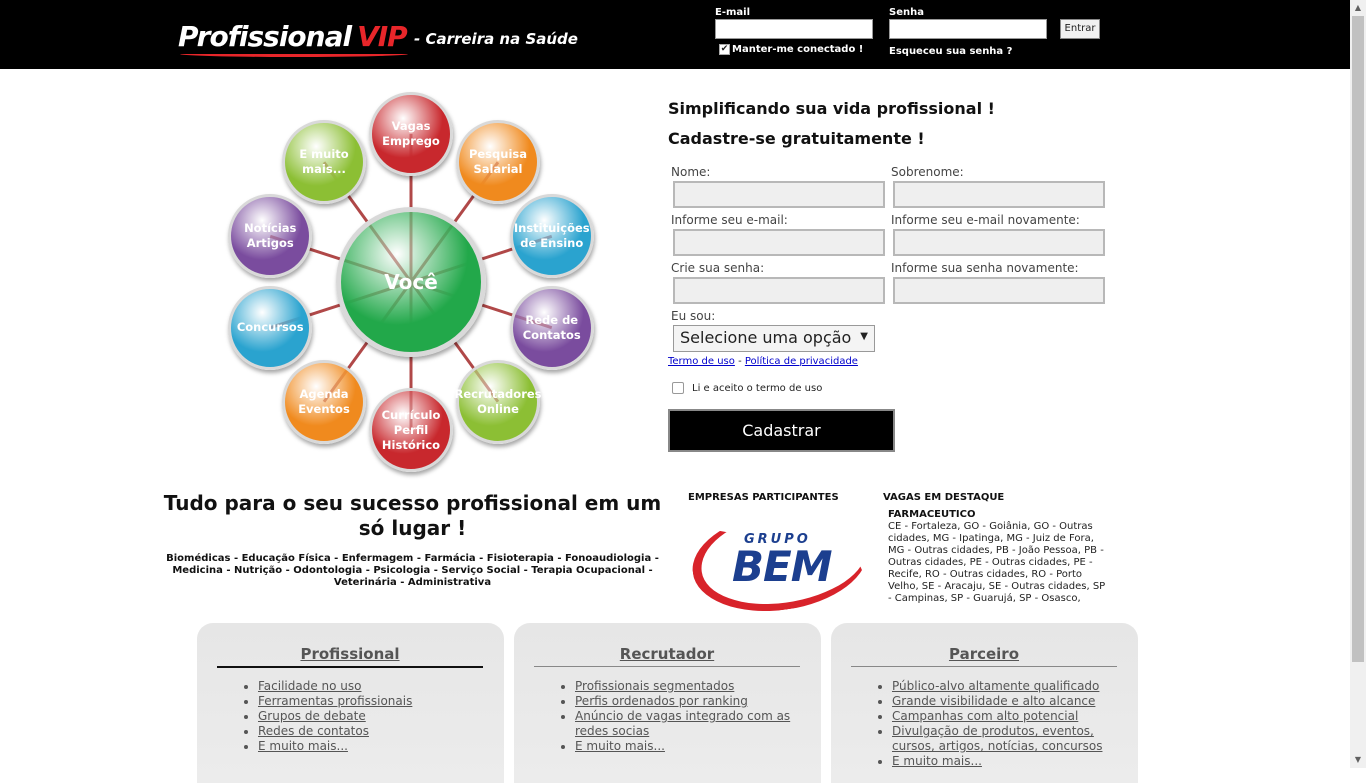 Image resolution: width=1366 pixels, height=783 pixels. I want to click on grupo-bem-logo: GRUPO BEM, so click(780, 561).